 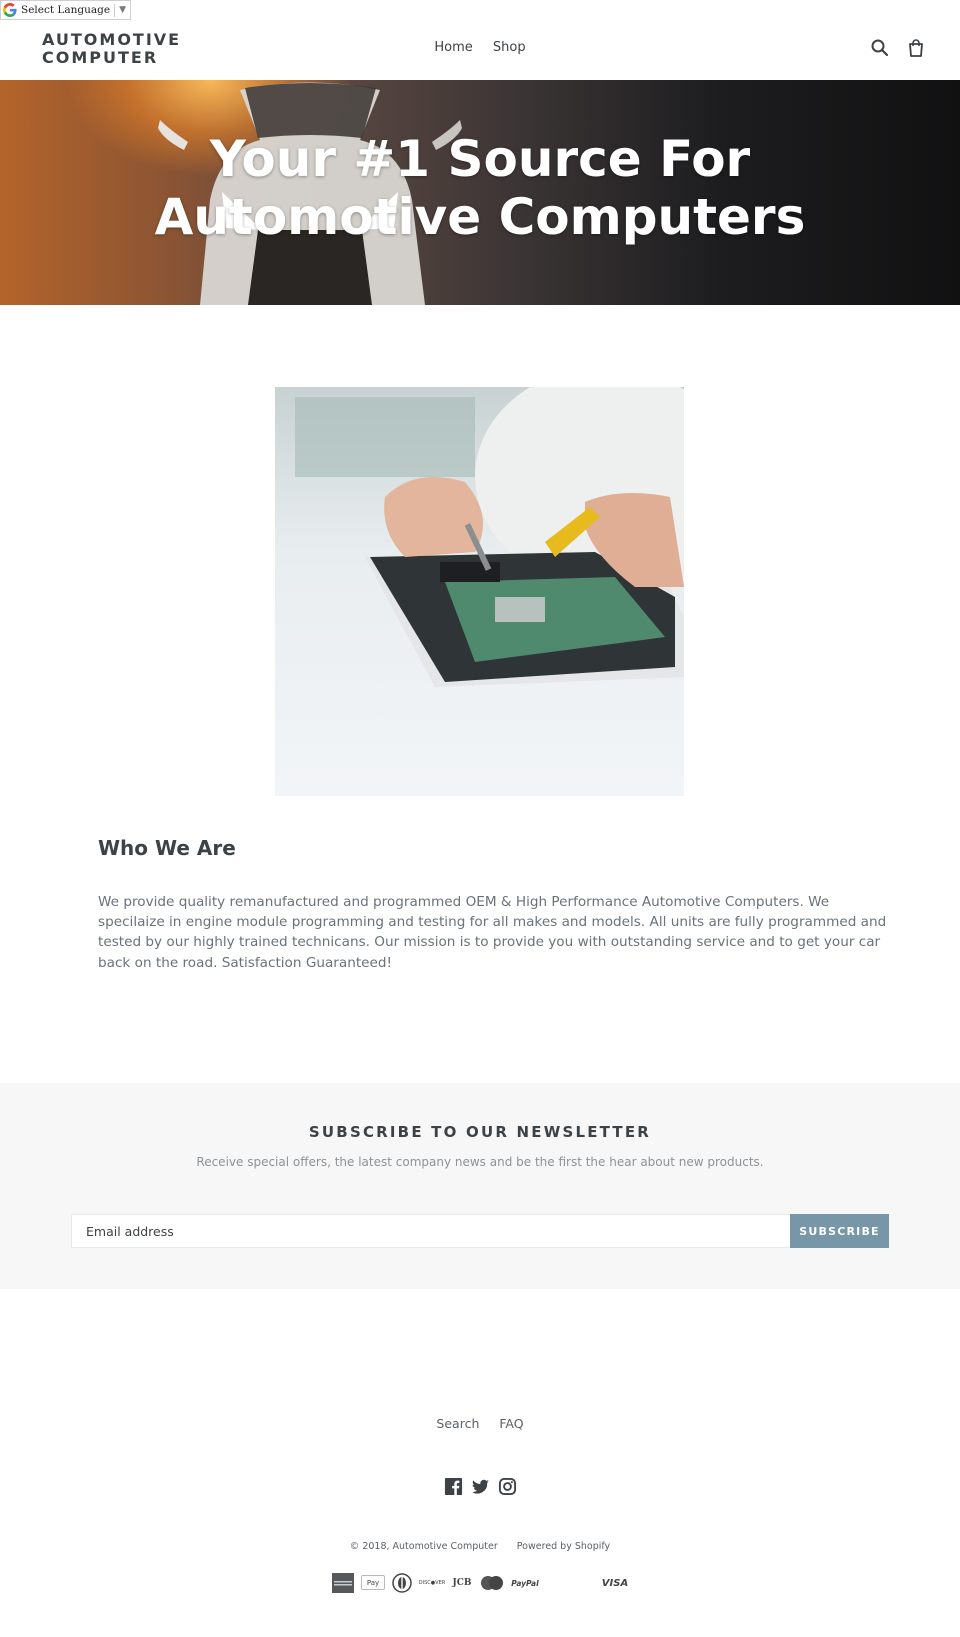 I want to click on copyright-text: © 2018, Automotive Computer, so click(x=423, y=1546).